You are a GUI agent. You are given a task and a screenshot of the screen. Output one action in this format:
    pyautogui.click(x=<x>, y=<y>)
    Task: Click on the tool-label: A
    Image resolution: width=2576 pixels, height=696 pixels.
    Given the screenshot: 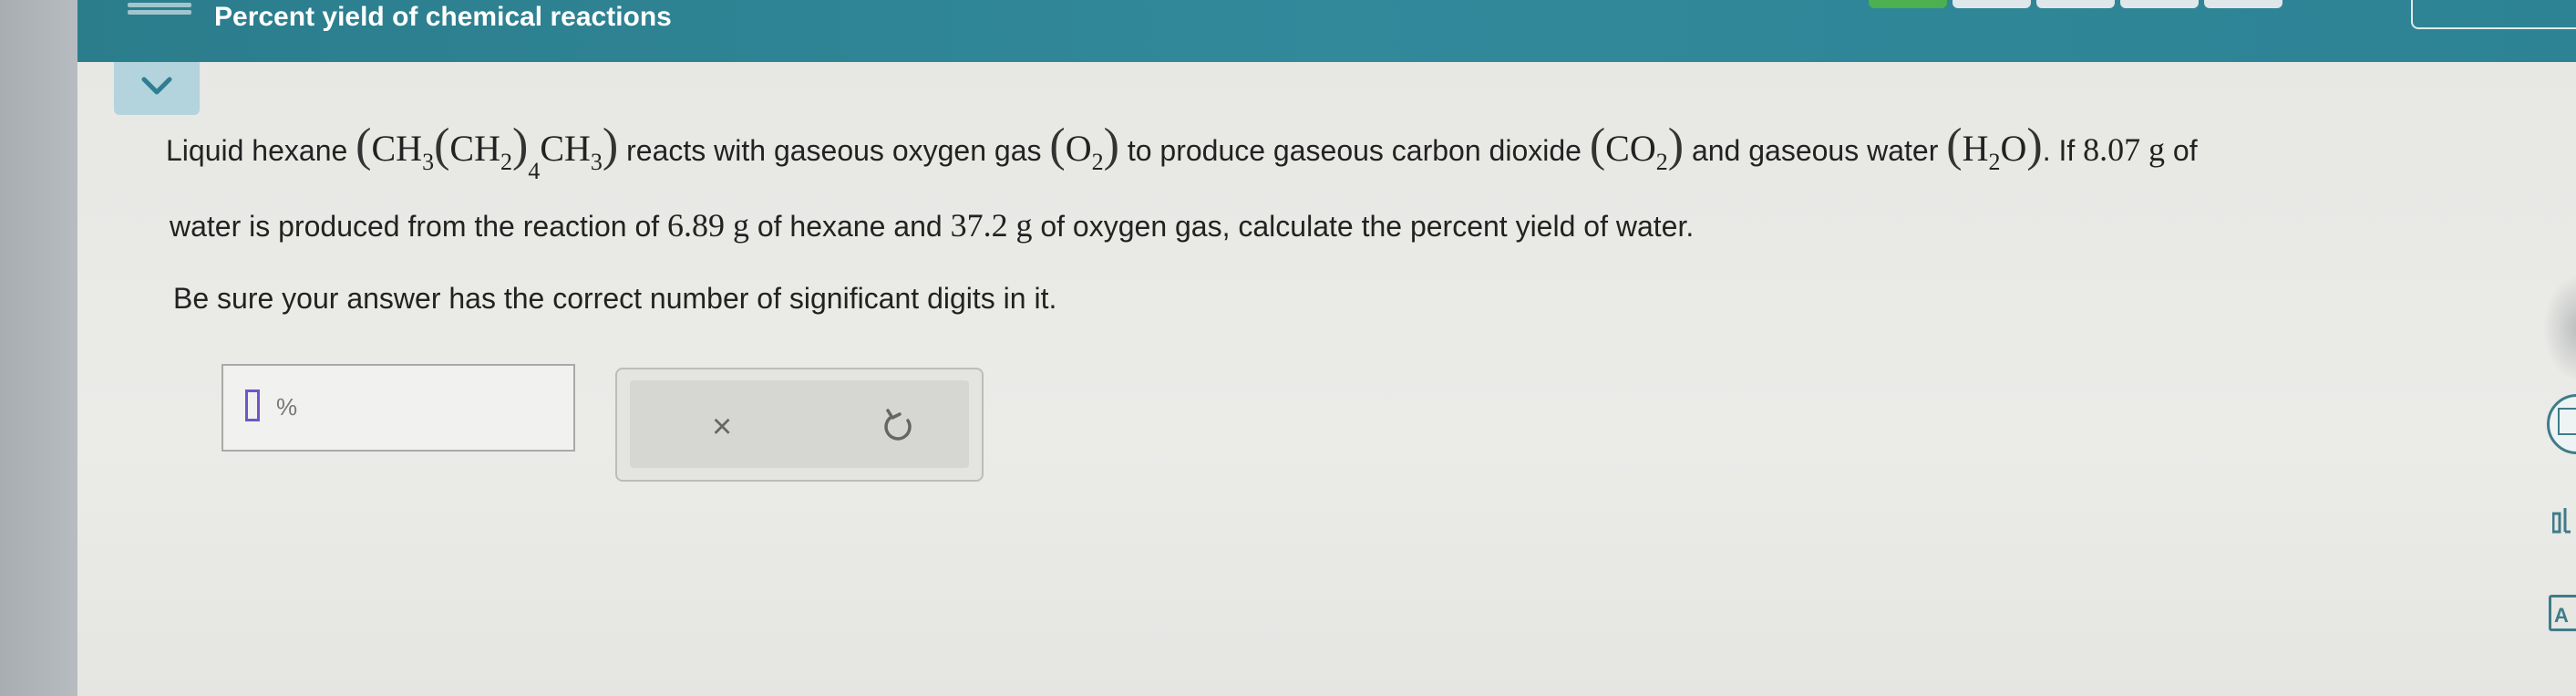 What is the action you would take?
    pyautogui.click(x=2561, y=615)
    